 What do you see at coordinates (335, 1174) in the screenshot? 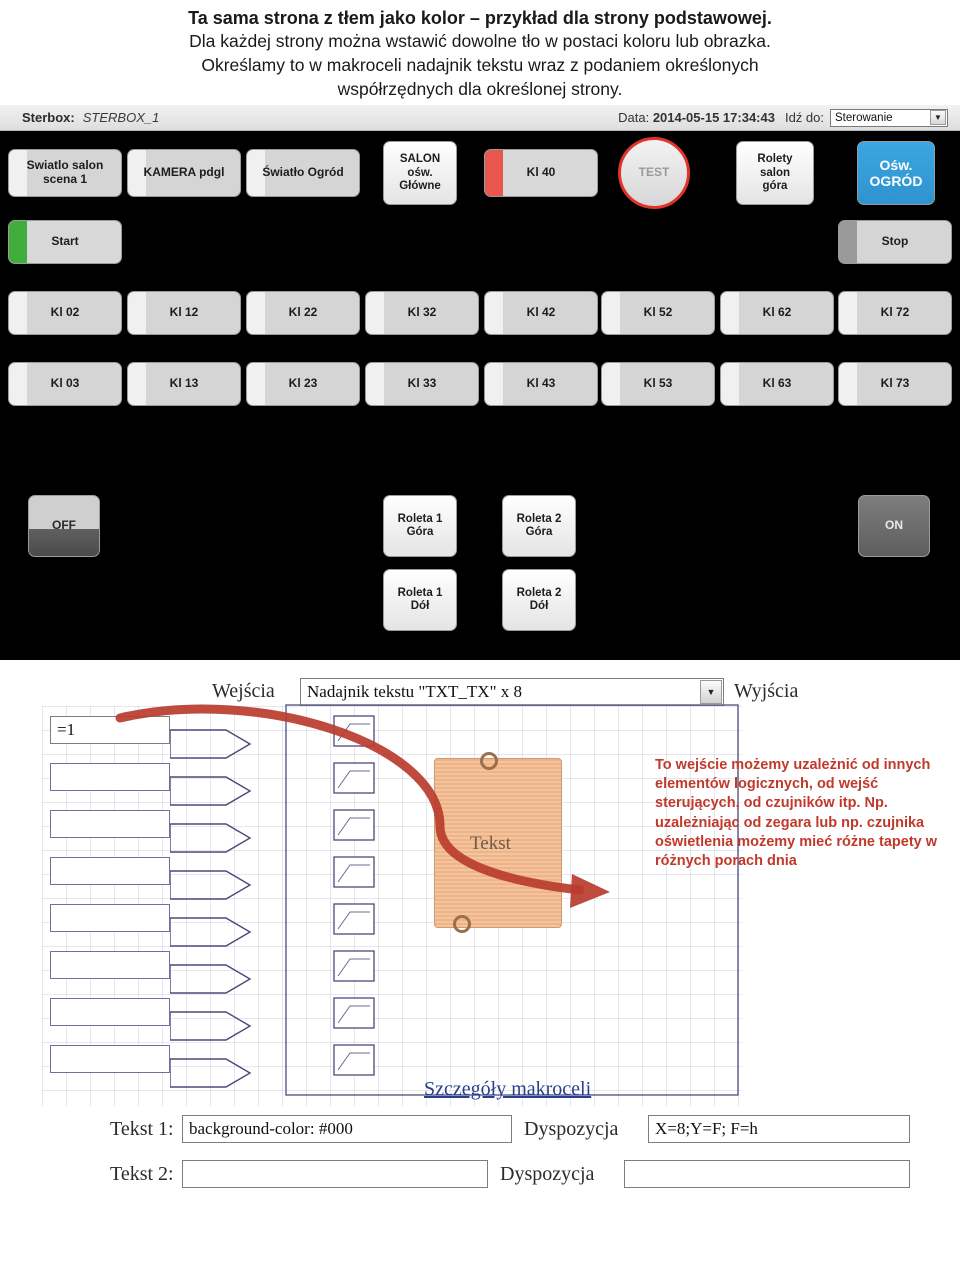
I see `text2-input` at bounding box center [335, 1174].